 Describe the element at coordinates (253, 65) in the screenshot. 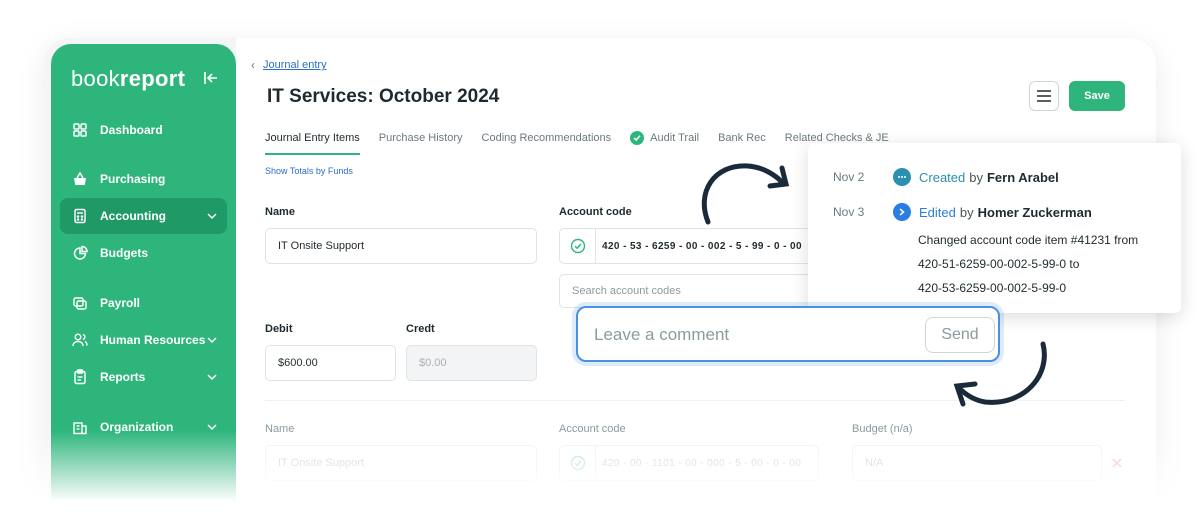

I see `chevron-left-icon: ‹` at that location.